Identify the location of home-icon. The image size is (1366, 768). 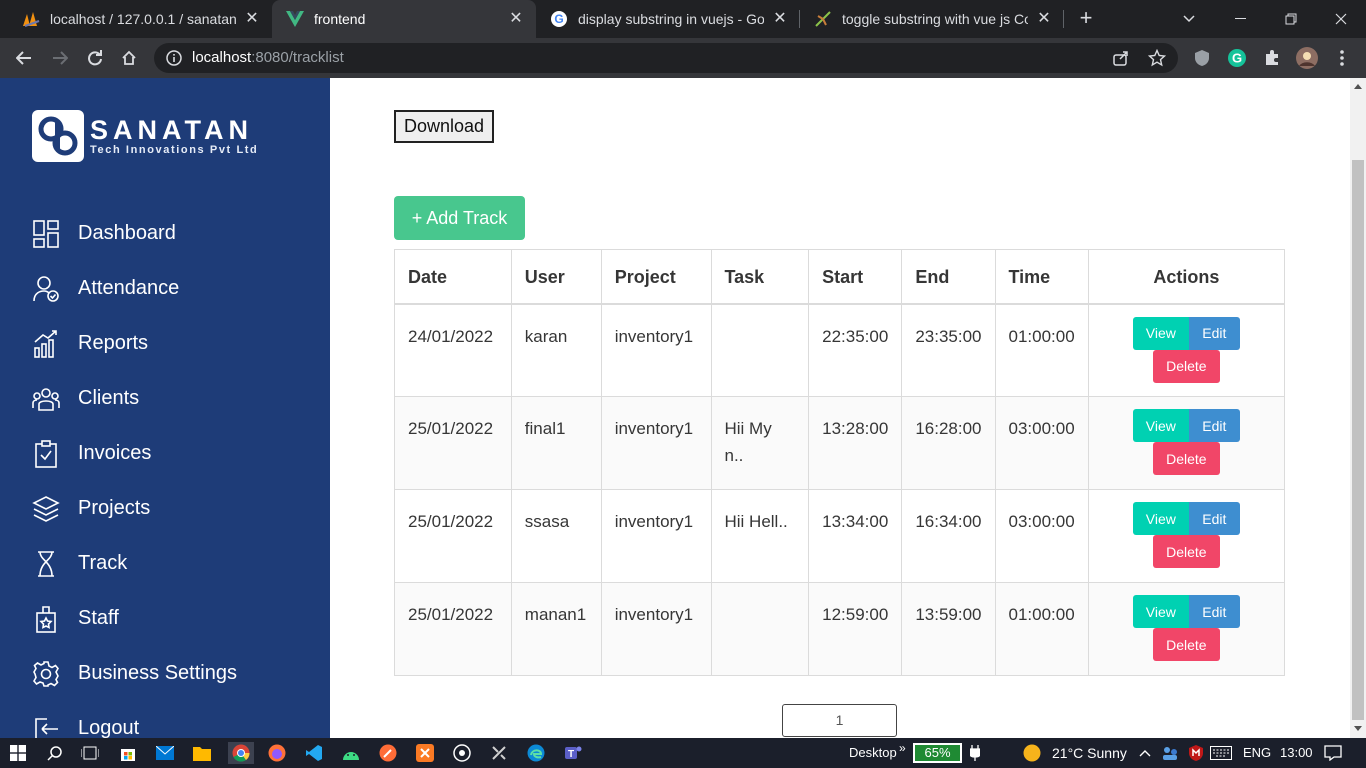
(129, 58).